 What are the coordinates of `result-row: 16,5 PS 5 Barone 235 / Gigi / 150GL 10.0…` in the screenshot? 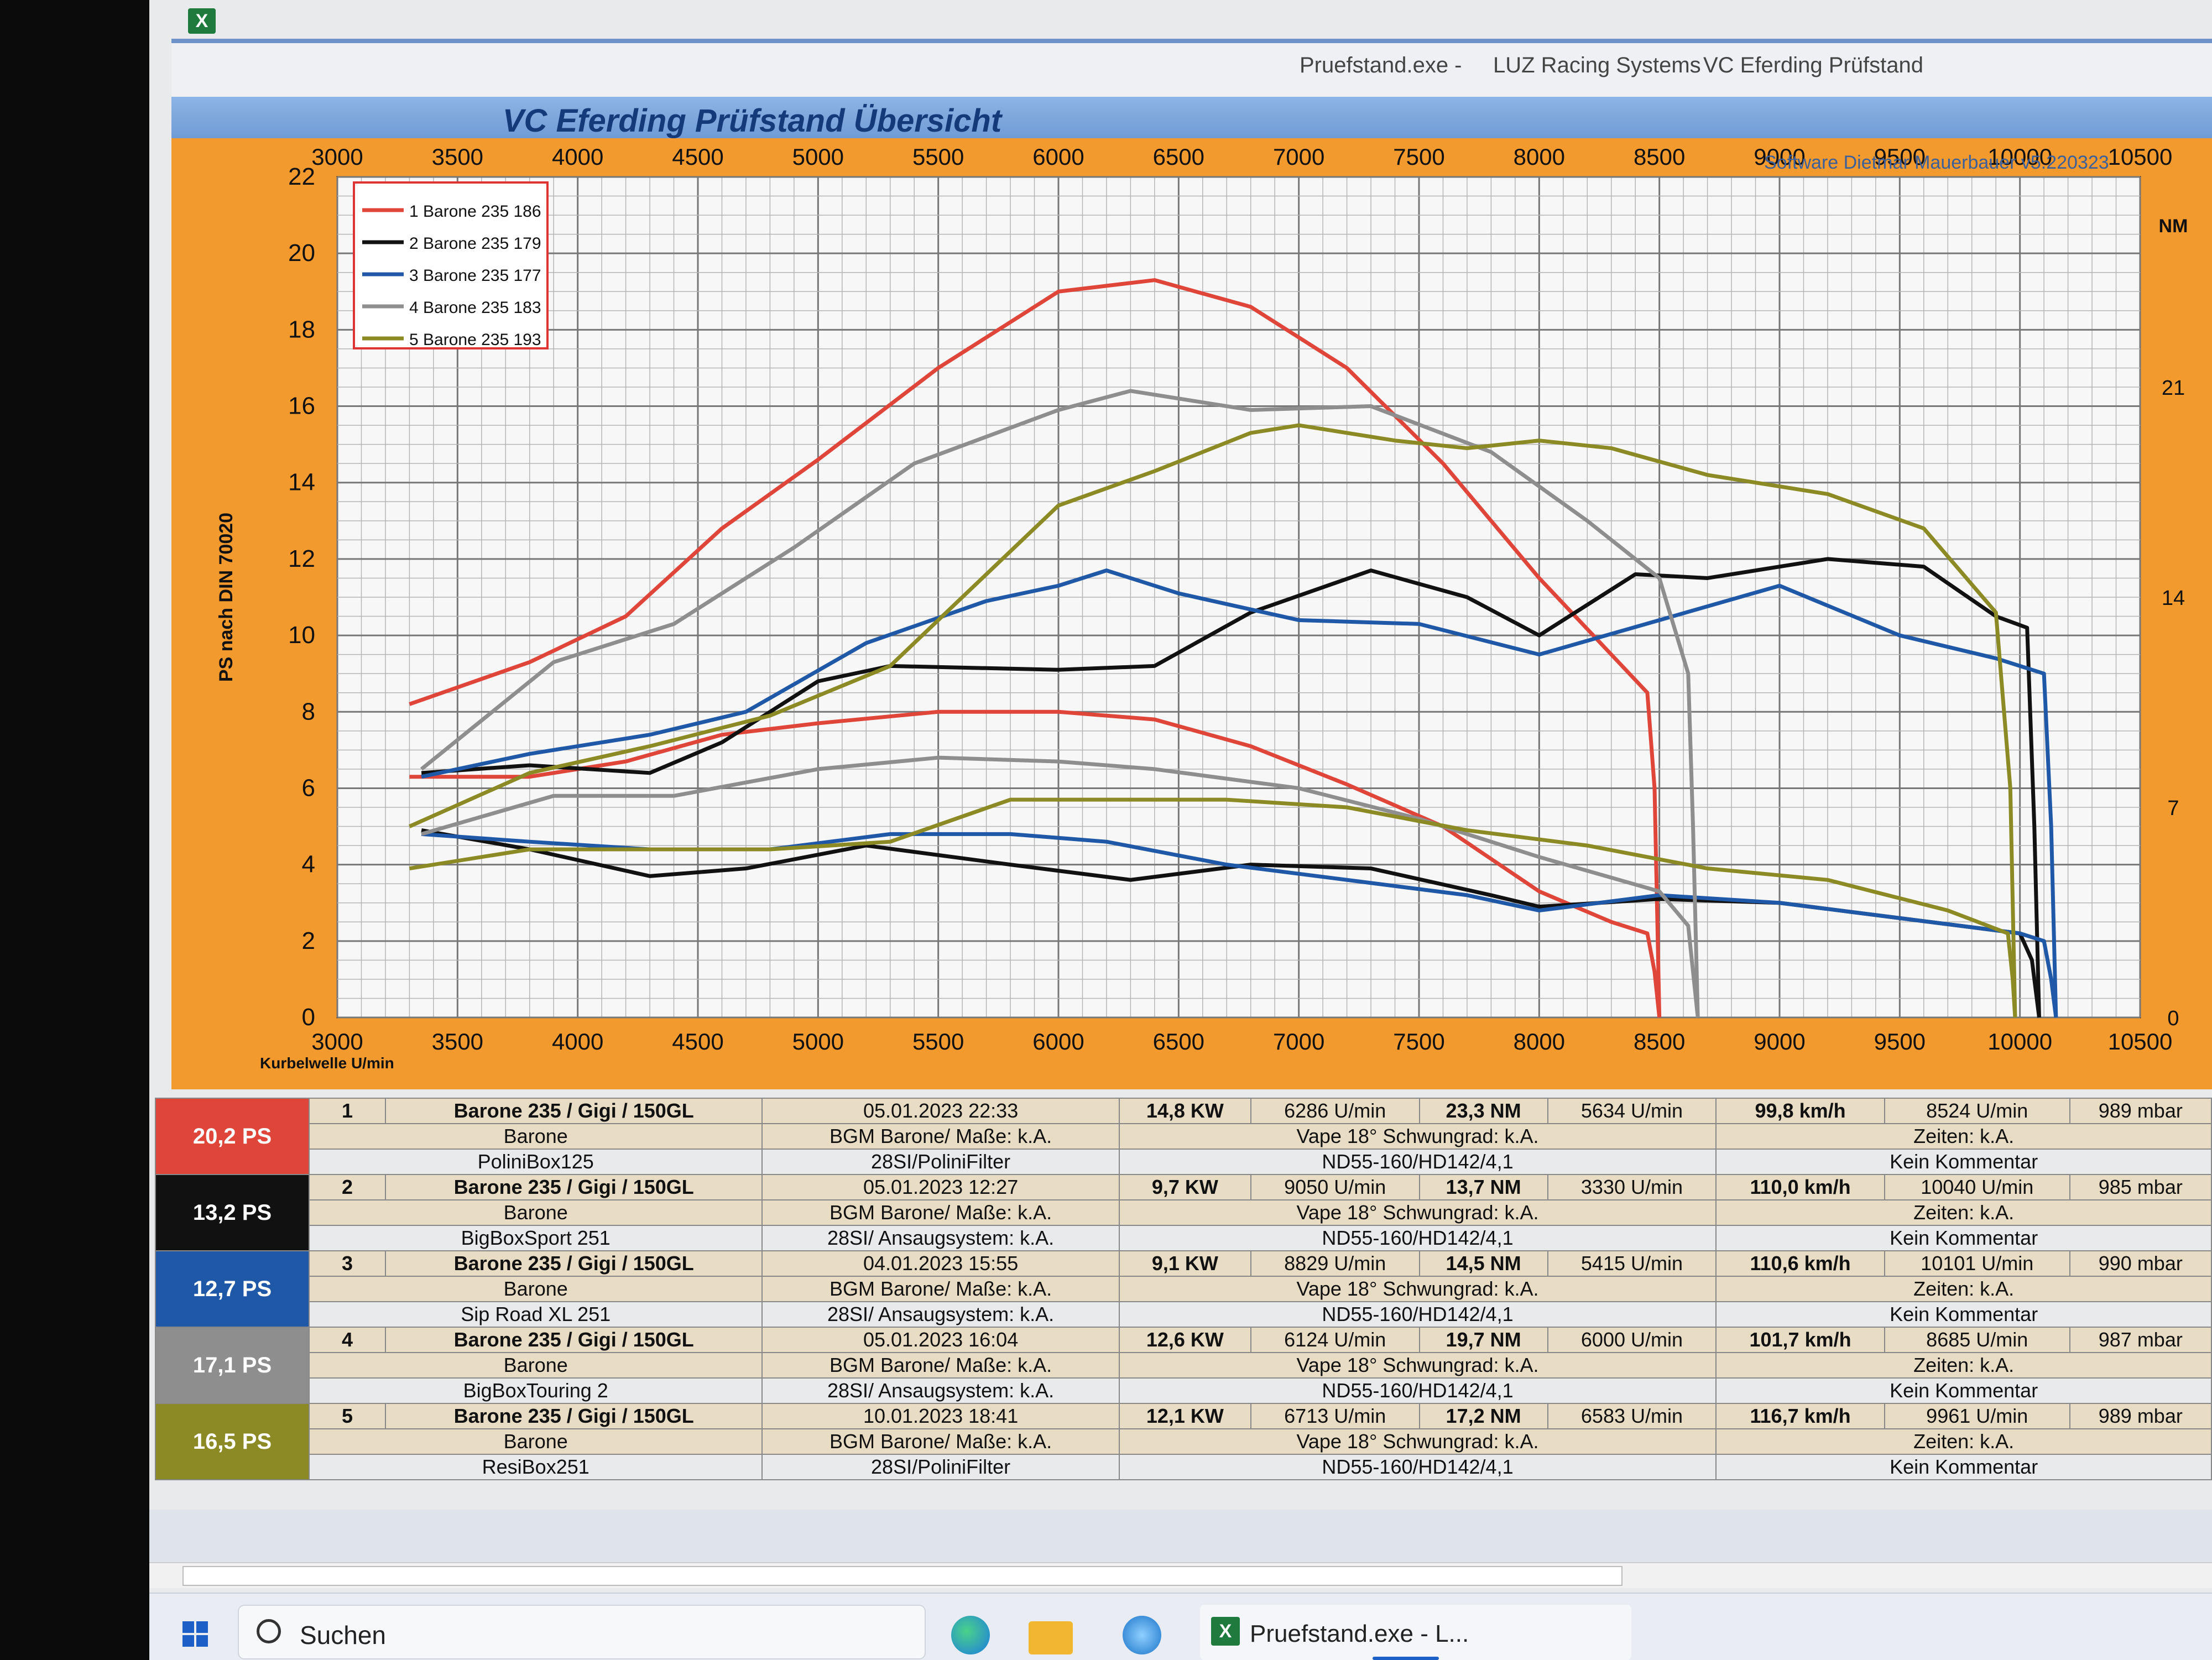 It's located at (1184, 1441).